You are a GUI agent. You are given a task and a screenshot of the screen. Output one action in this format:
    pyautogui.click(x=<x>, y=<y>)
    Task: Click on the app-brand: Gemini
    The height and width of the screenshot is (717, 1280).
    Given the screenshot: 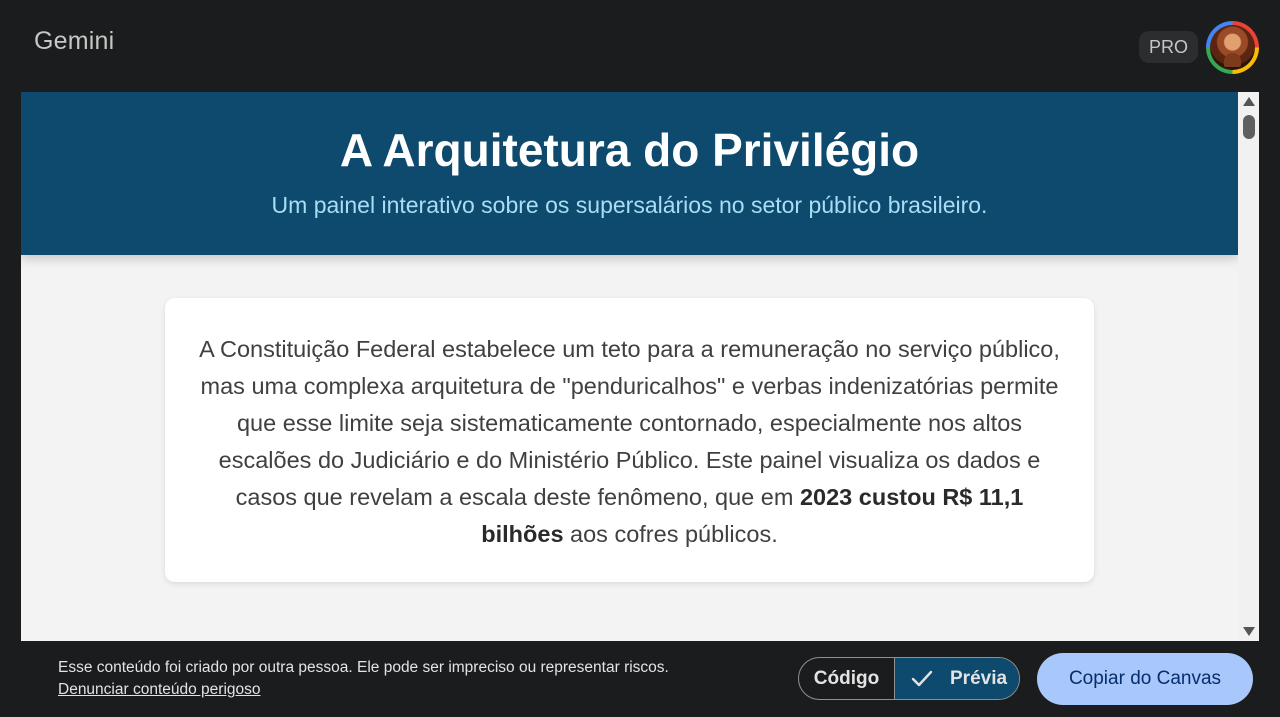 What is the action you would take?
    pyautogui.click(x=74, y=41)
    